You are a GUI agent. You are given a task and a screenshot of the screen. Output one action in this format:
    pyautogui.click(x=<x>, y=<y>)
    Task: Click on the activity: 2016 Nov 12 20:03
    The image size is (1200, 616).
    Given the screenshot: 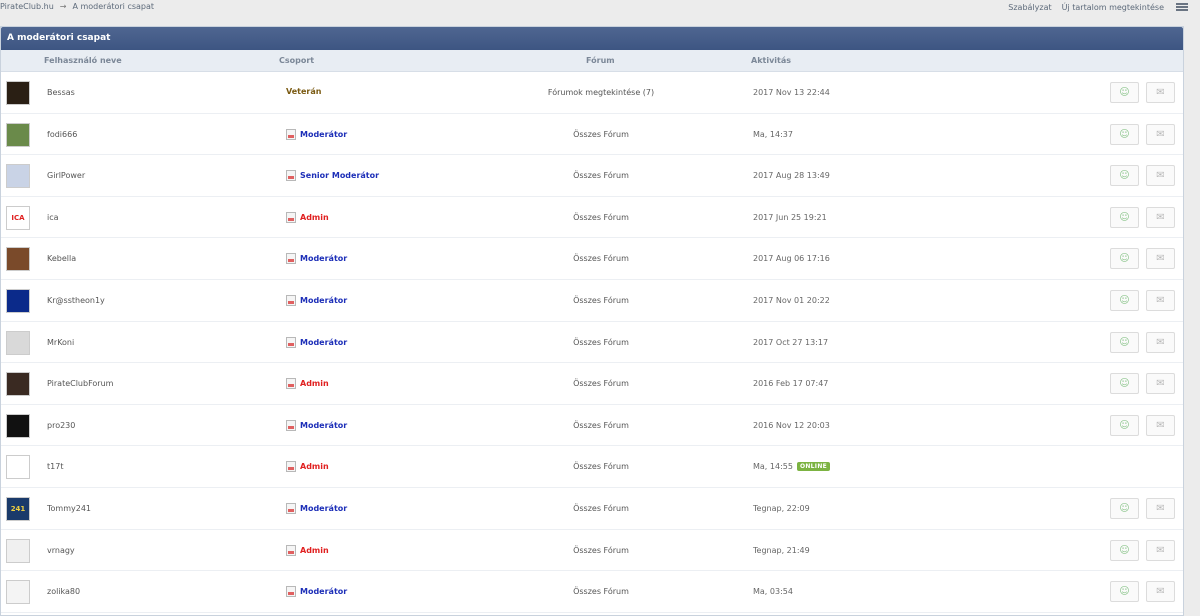 What is the action you would take?
    pyautogui.click(x=791, y=425)
    